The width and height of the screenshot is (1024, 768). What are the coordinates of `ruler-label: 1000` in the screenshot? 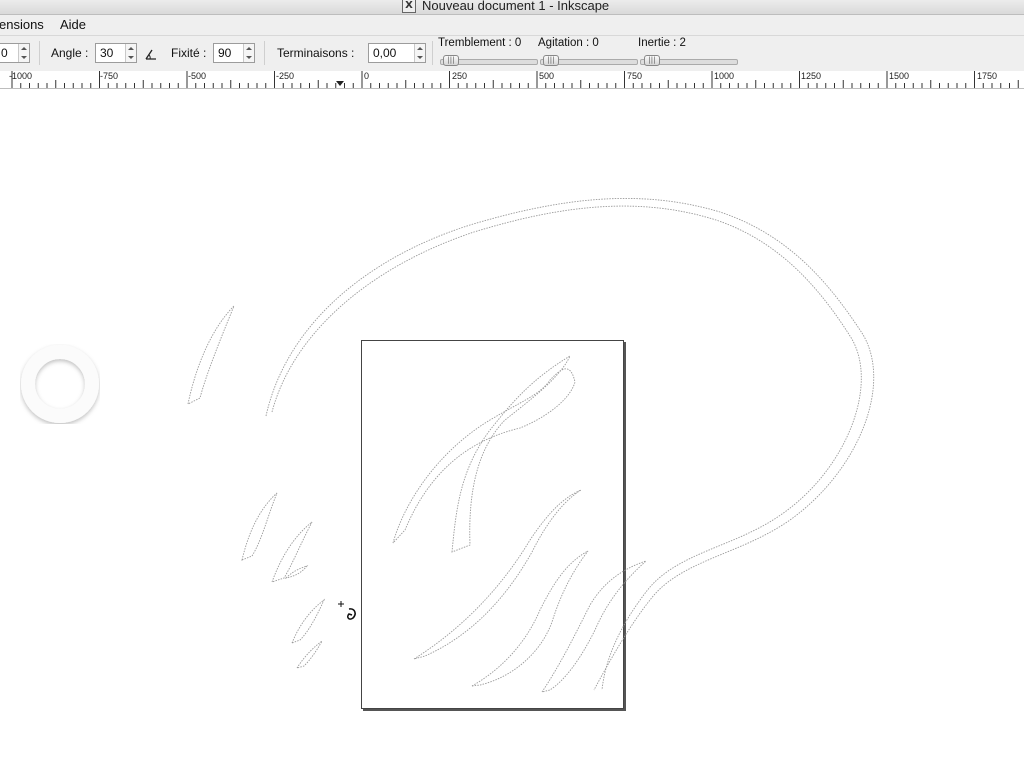 It's located at (724, 76).